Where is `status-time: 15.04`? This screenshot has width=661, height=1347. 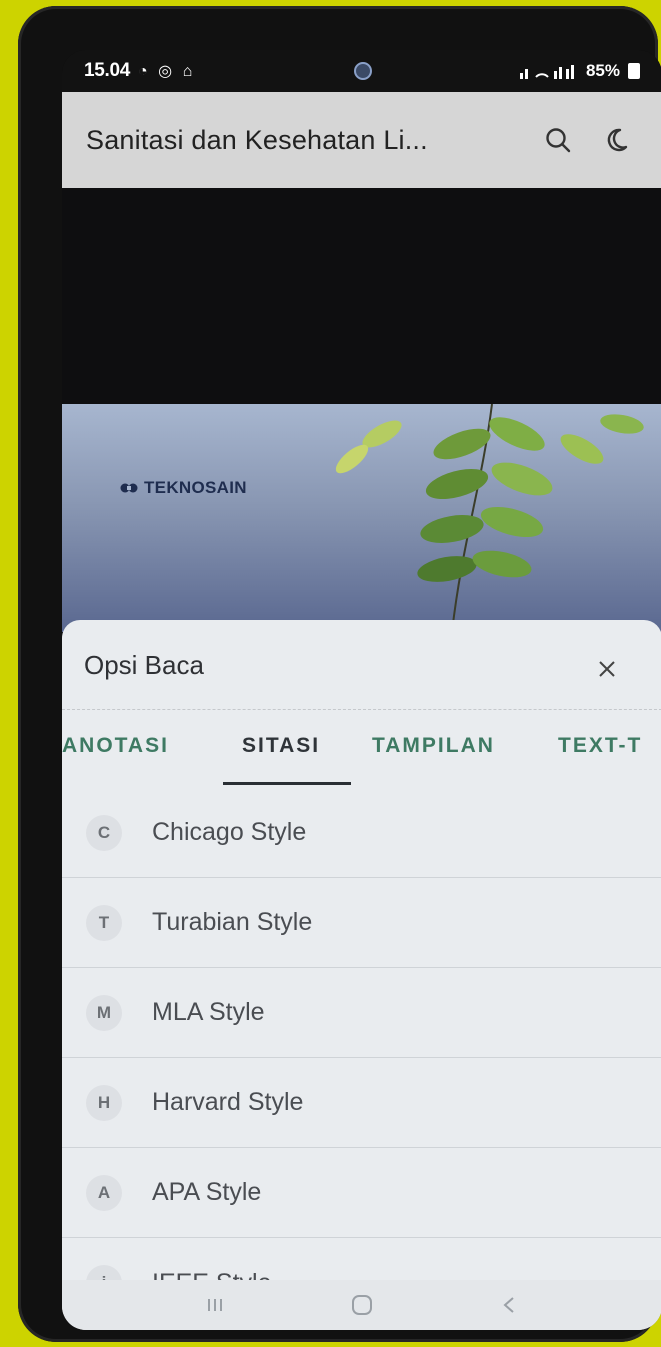 status-time: 15.04 is located at coordinates (107, 70).